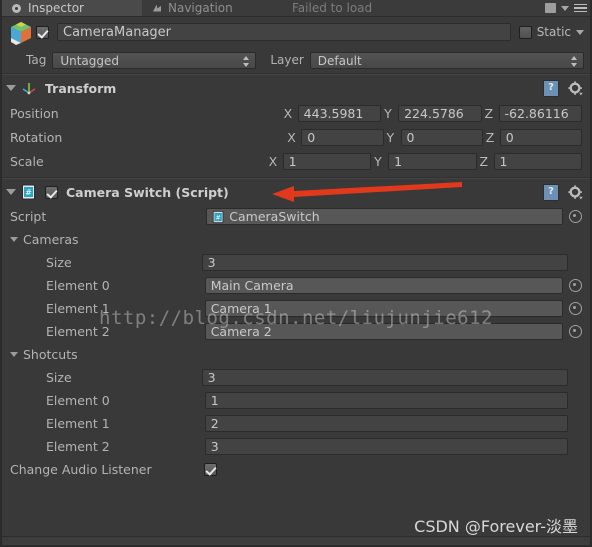 This screenshot has height=547, width=592. I want to click on scale-vector: X 1 Y 1 Z 1, so click(424, 161).